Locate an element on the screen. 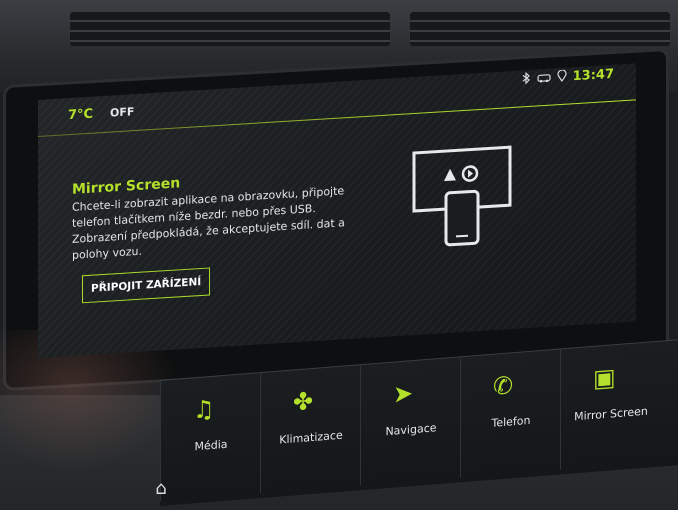 The height and width of the screenshot is (510, 678). air-vent-left is located at coordinates (230, 29).